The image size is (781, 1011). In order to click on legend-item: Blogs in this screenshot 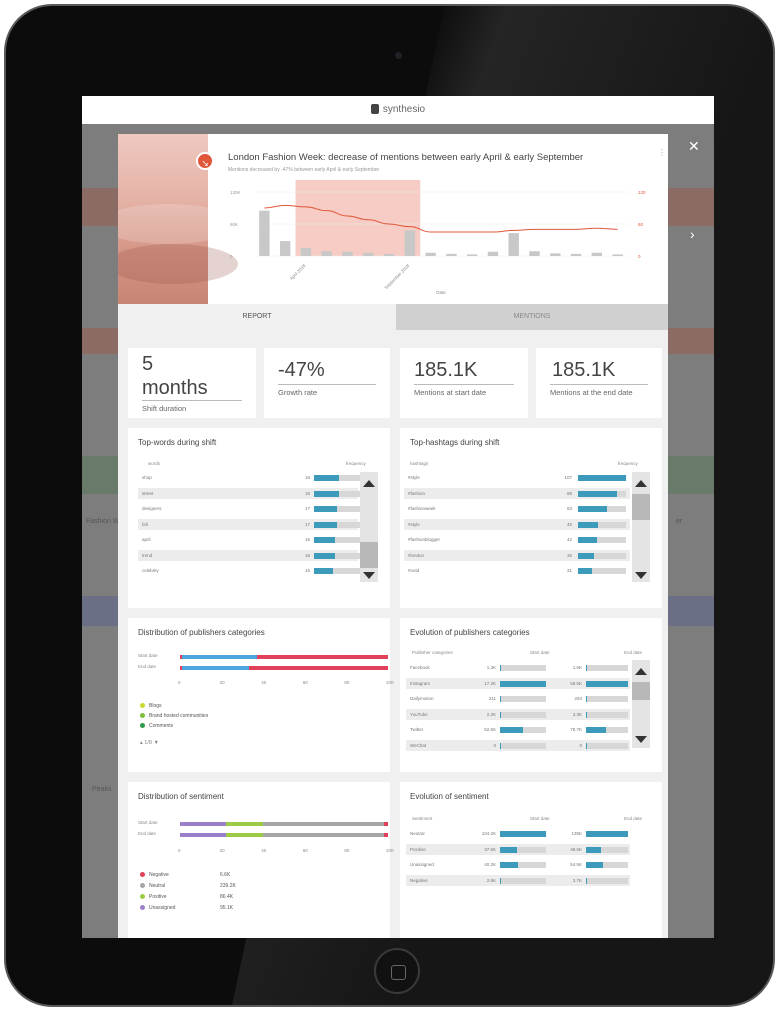, I will do `click(151, 706)`.